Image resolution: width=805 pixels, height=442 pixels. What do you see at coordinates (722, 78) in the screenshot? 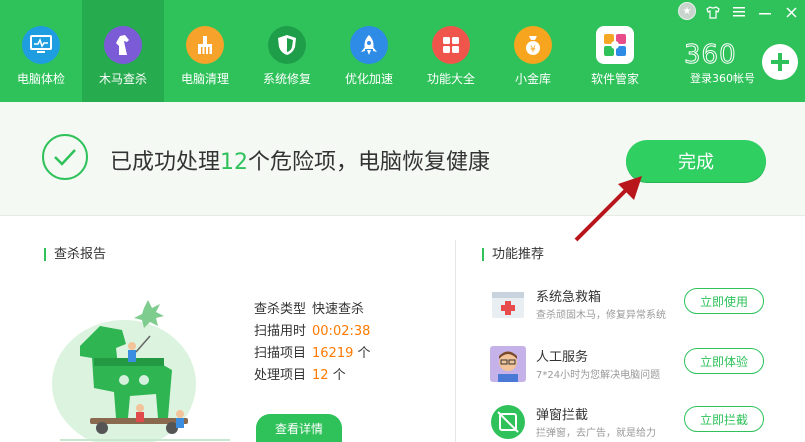
I see `login-link: 登录360帐号` at bounding box center [722, 78].